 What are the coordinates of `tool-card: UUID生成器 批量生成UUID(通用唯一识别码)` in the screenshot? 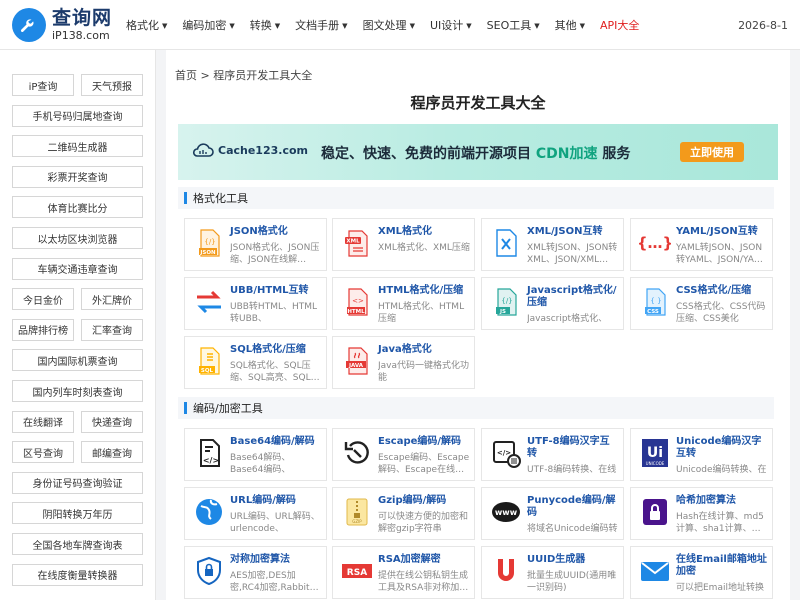 It's located at (552, 572).